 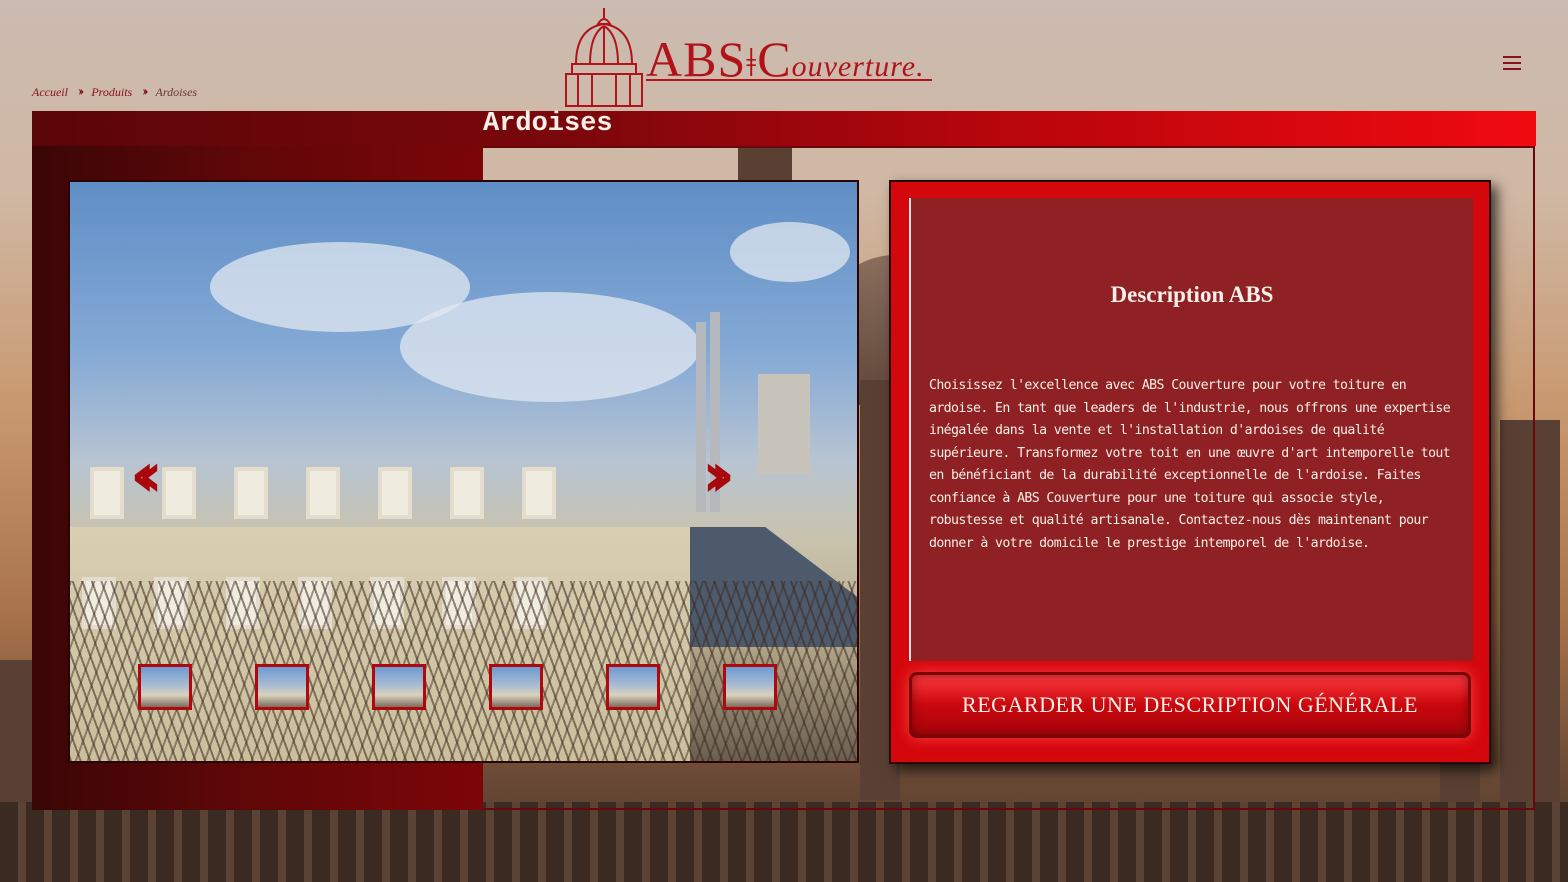 I want to click on breadcrumb-current: Ardoises, so click(x=176, y=91).